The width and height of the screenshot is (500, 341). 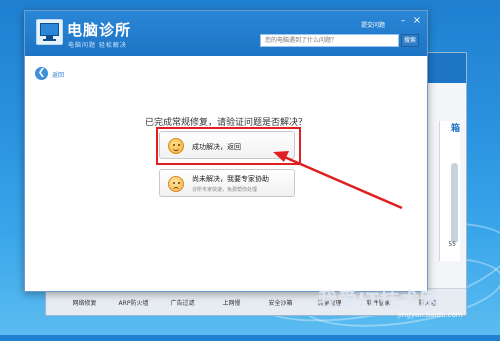 I want to click on back-arrow-icon: ❮, so click(x=41, y=73).